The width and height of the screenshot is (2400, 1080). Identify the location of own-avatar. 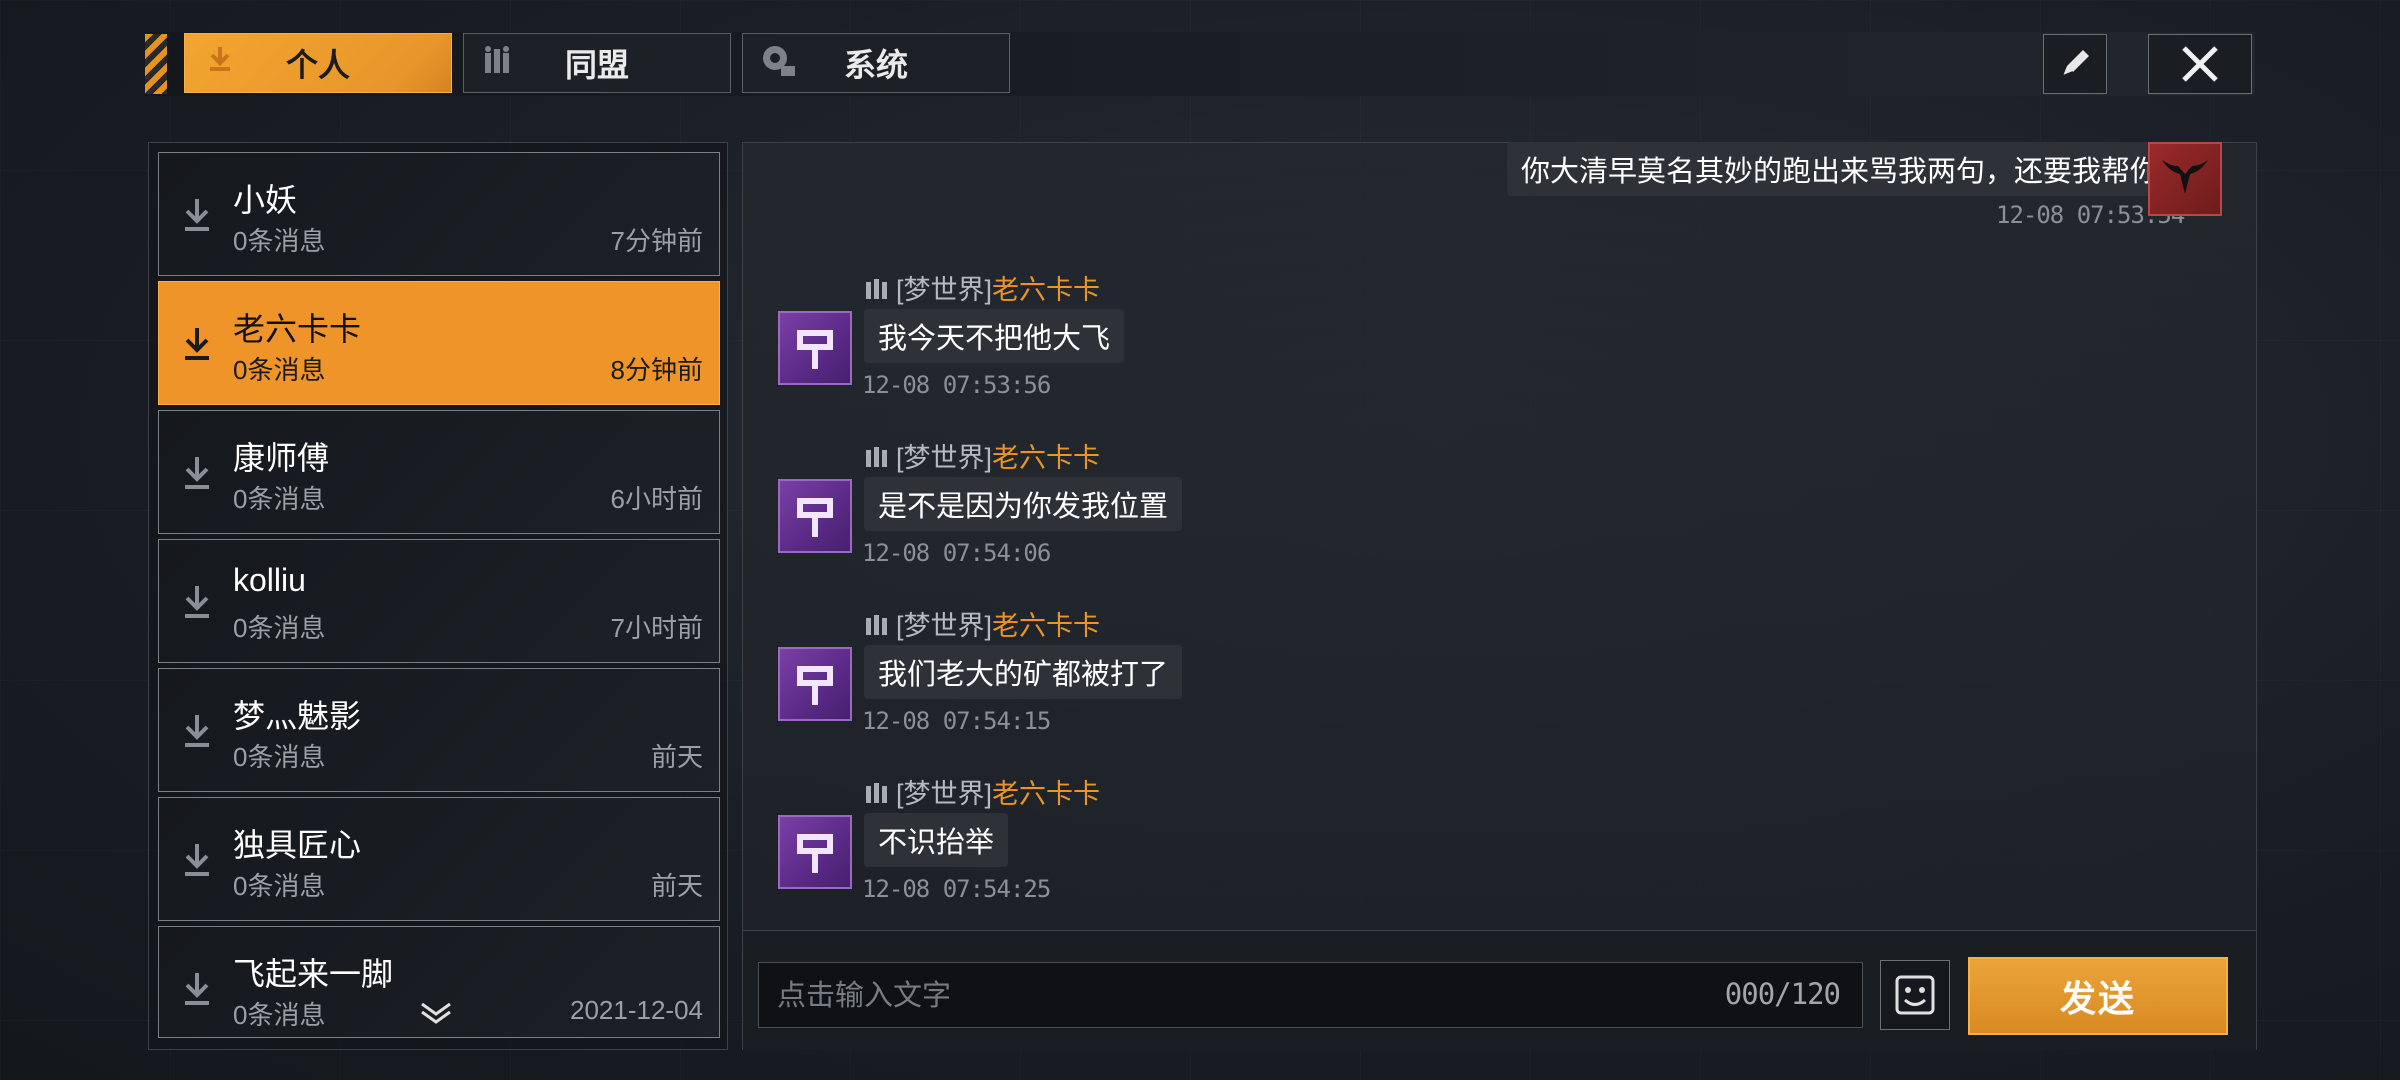
(2185, 179).